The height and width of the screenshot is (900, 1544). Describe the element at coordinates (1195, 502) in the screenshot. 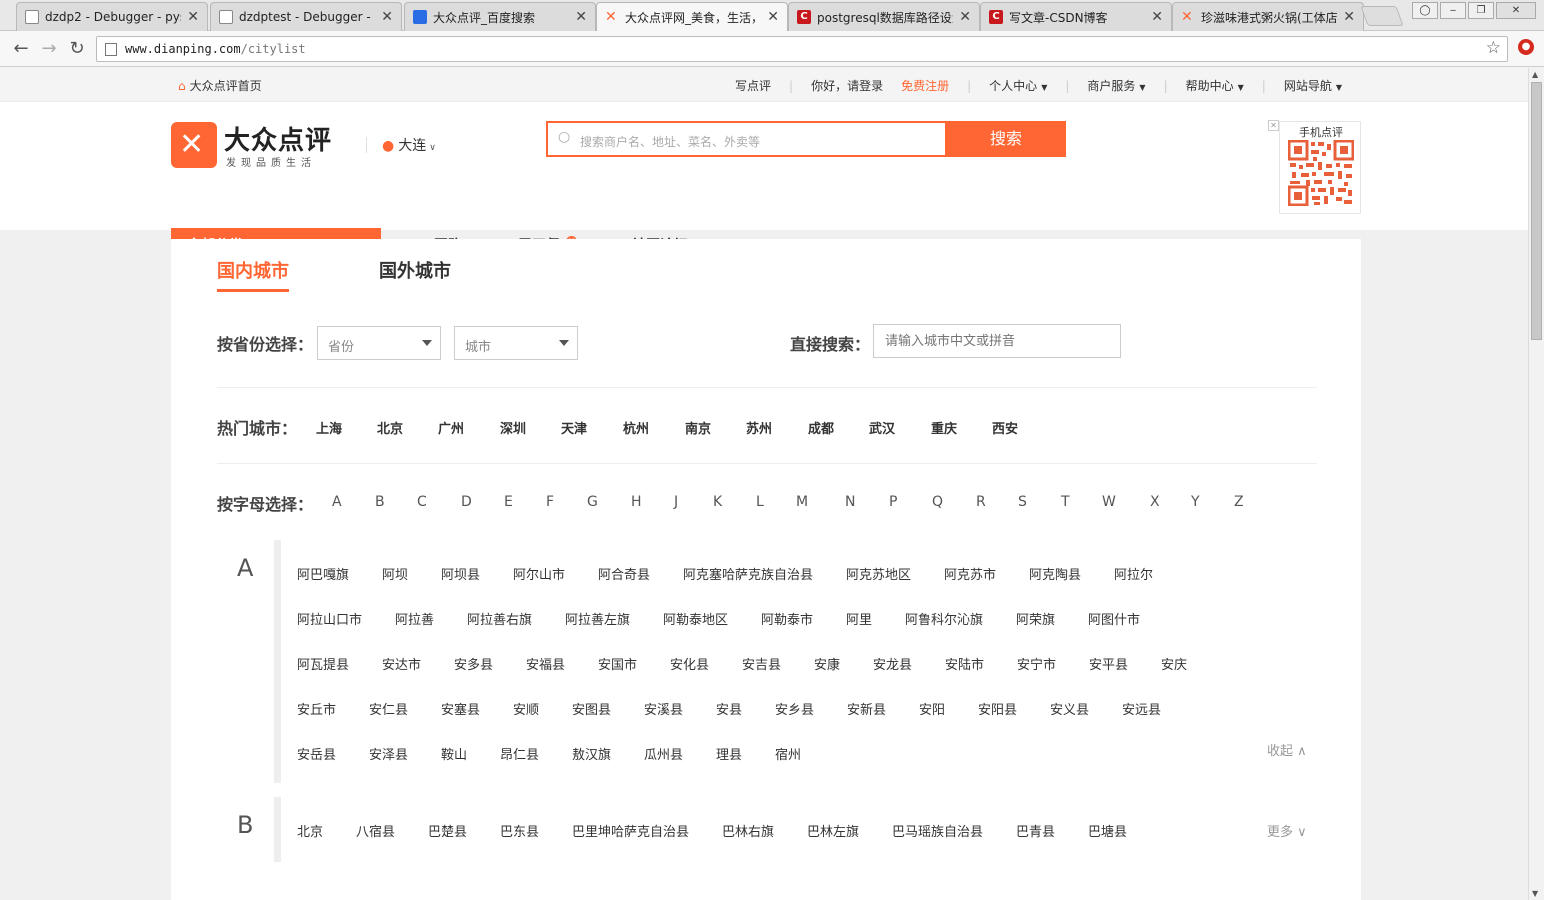

I see `letter-filter-link: Y` at that location.